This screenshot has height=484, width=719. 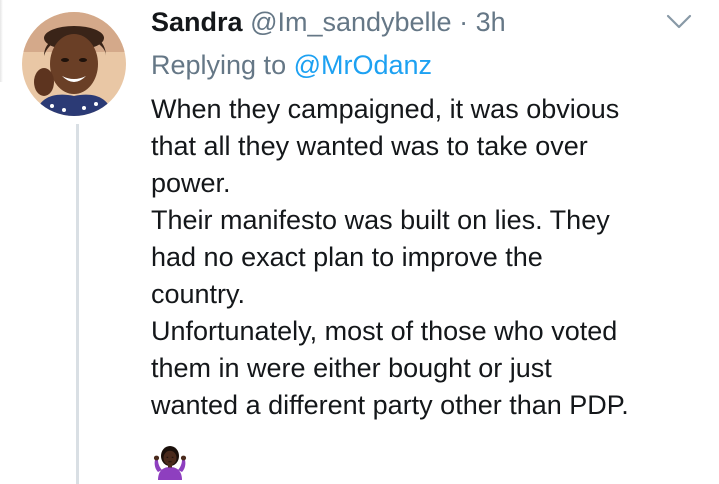 I want to click on tweet-text-line: power., so click(x=191, y=183).